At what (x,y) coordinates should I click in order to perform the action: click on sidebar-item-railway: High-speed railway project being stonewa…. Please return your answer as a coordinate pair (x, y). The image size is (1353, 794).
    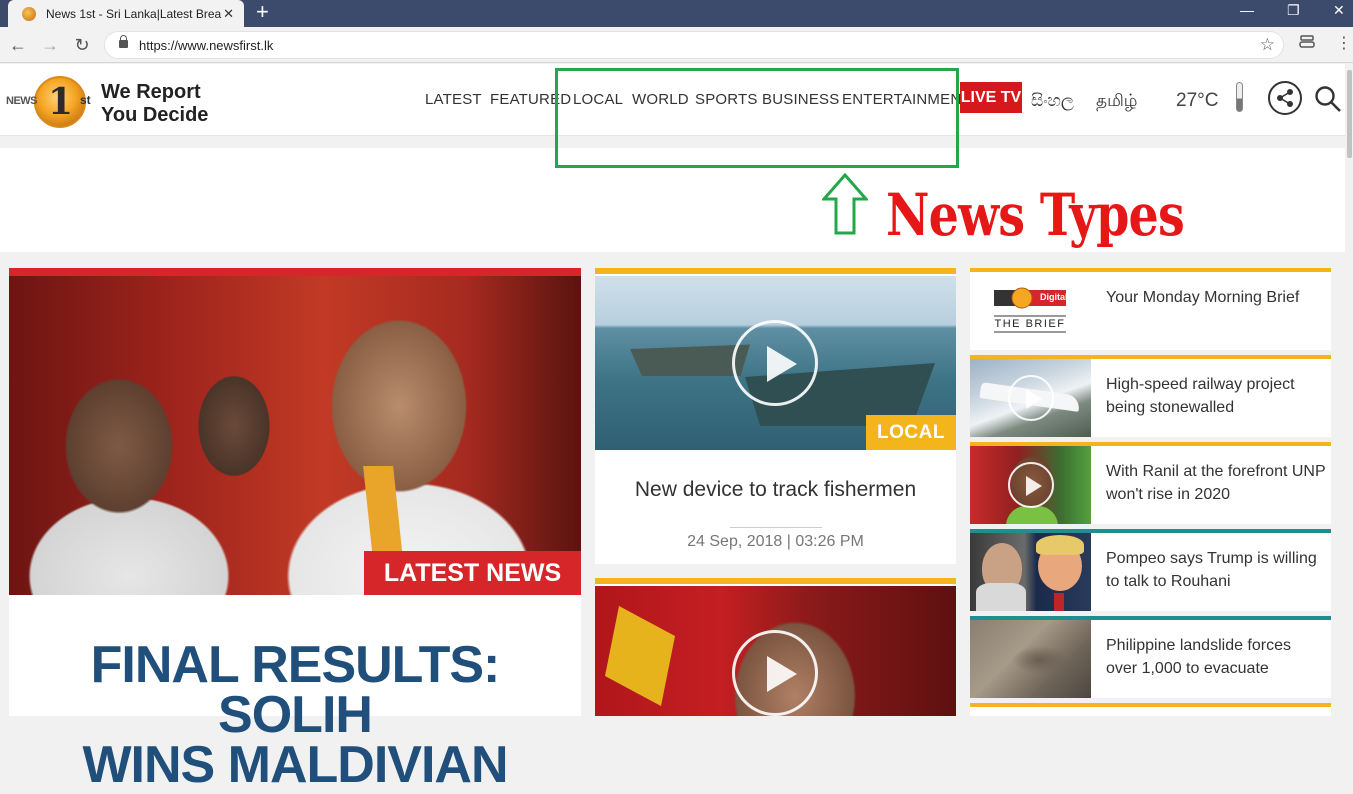
    Looking at the image, I should click on (1150, 396).